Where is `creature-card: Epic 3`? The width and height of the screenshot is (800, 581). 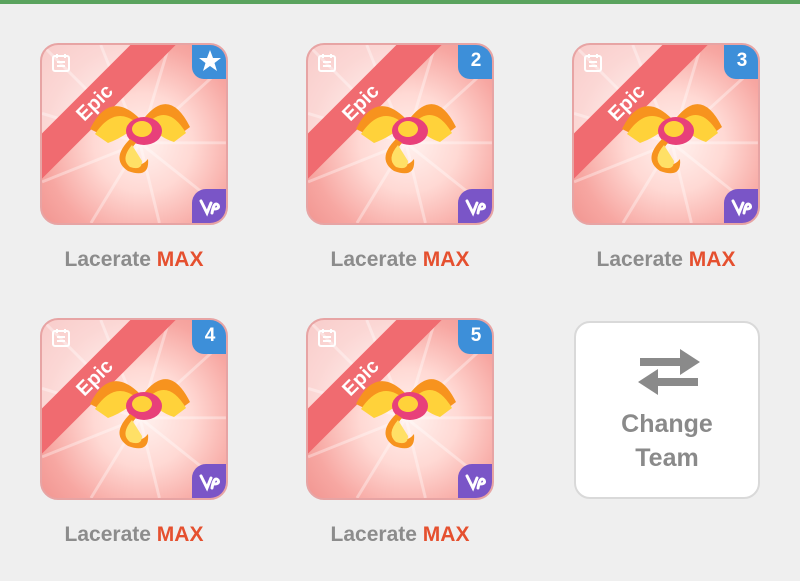
creature-card: Epic 3 is located at coordinates (666, 134).